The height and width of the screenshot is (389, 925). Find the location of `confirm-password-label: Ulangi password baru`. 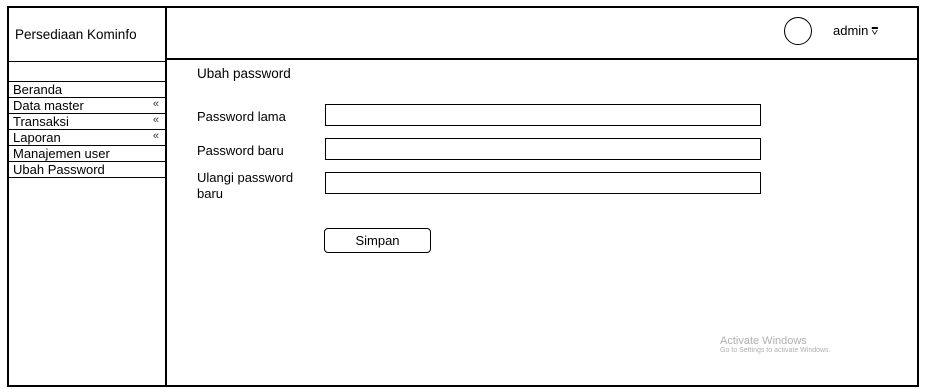

confirm-password-label: Ulangi password baru is located at coordinates (245, 185).